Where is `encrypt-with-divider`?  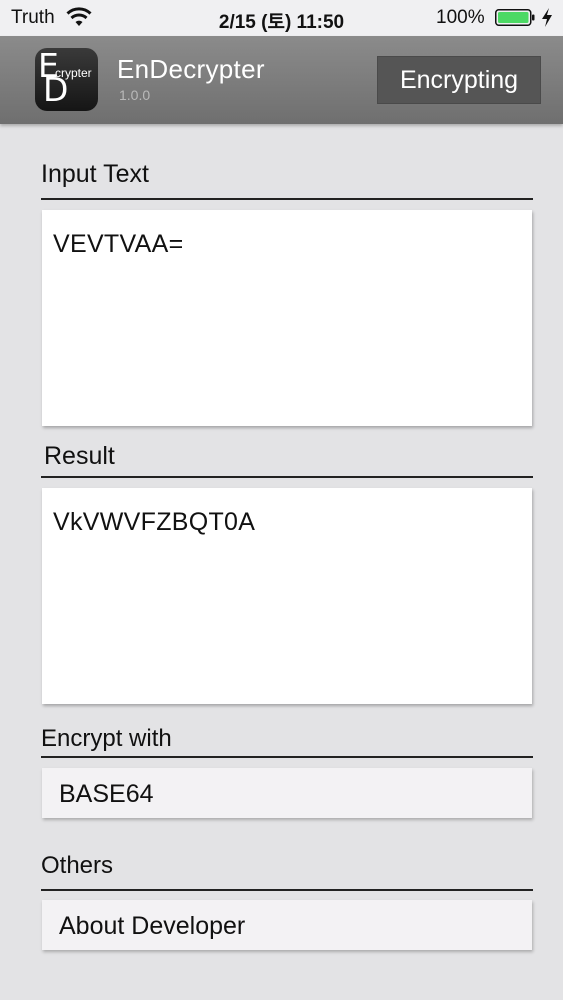 encrypt-with-divider is located at coordinates (287, 757).